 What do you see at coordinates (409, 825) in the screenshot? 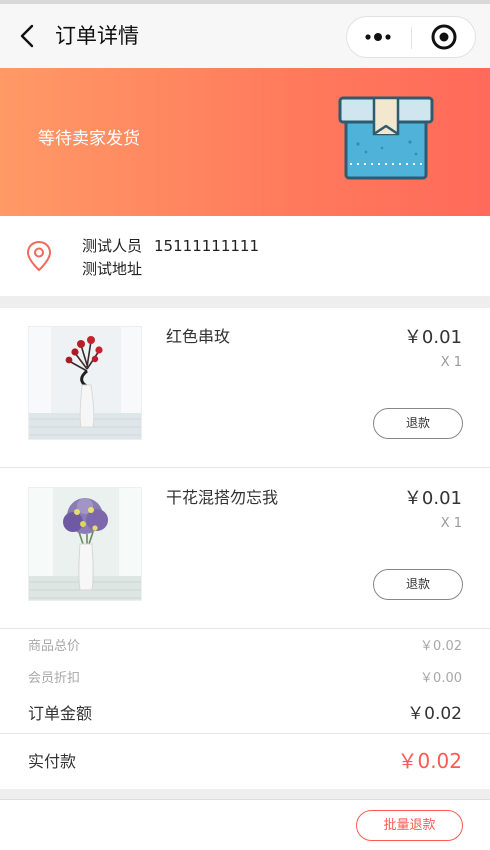
I see `batch-refund-button: 批量退款` at bounding box center [409, 825].